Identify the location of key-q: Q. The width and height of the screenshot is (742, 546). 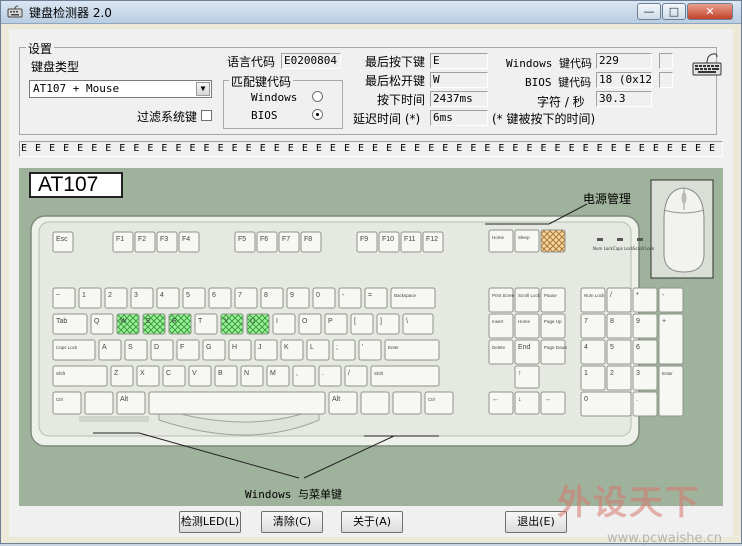
(102, 324).